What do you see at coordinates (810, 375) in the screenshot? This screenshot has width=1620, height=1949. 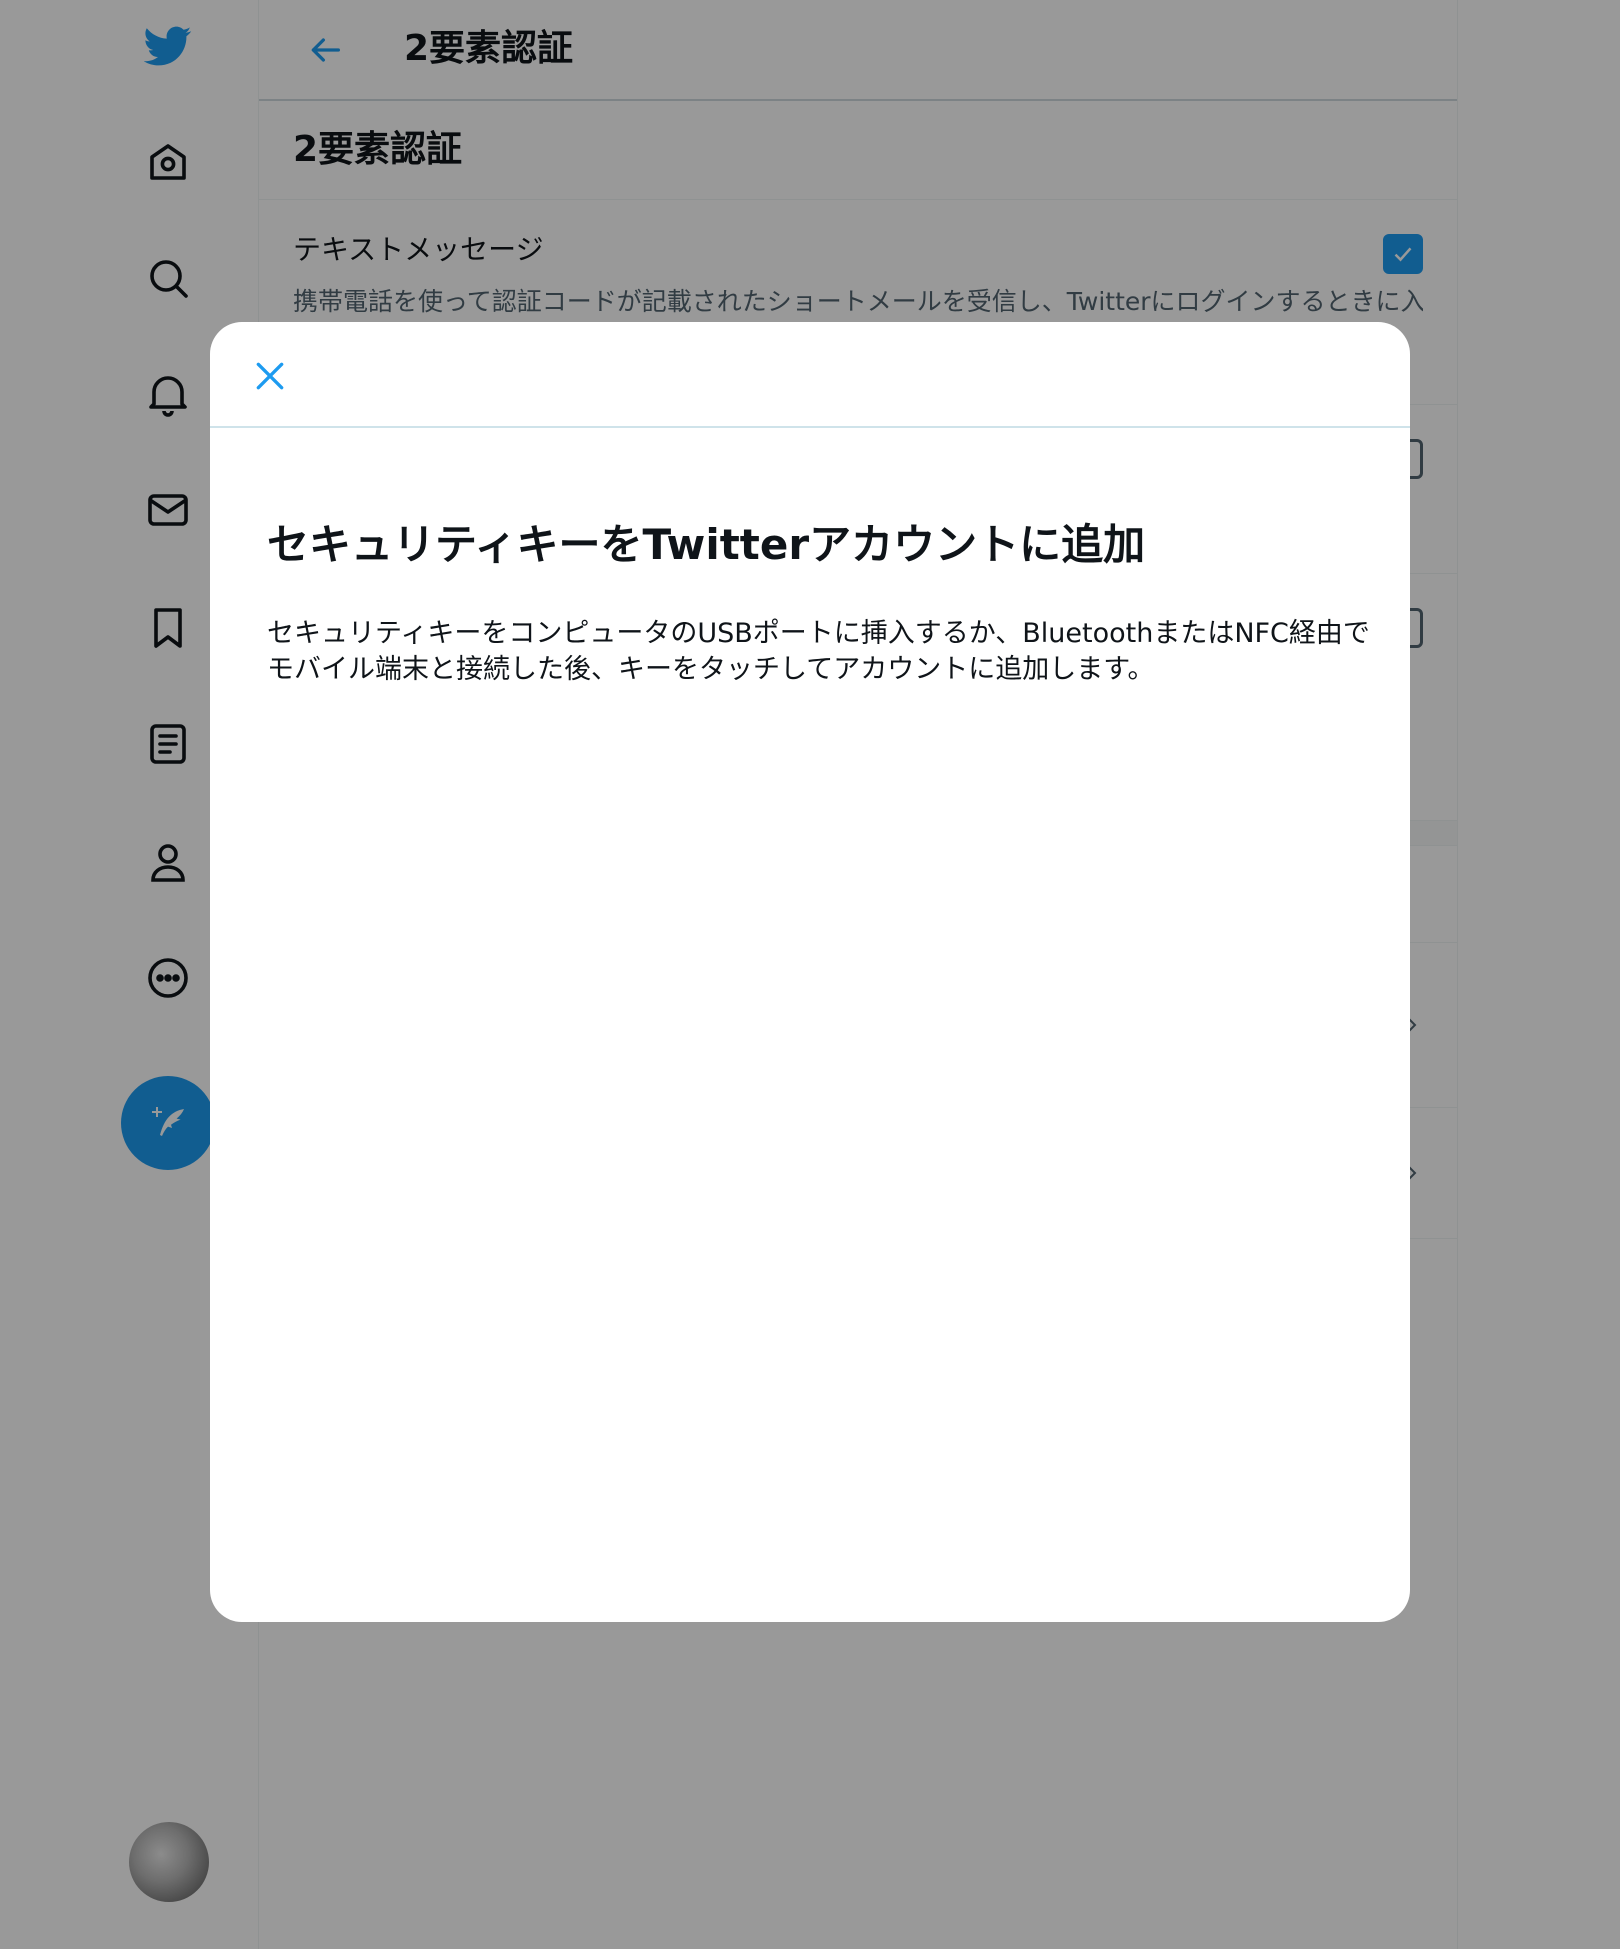 I see `dialog-header` at bounding box center [810, 375].